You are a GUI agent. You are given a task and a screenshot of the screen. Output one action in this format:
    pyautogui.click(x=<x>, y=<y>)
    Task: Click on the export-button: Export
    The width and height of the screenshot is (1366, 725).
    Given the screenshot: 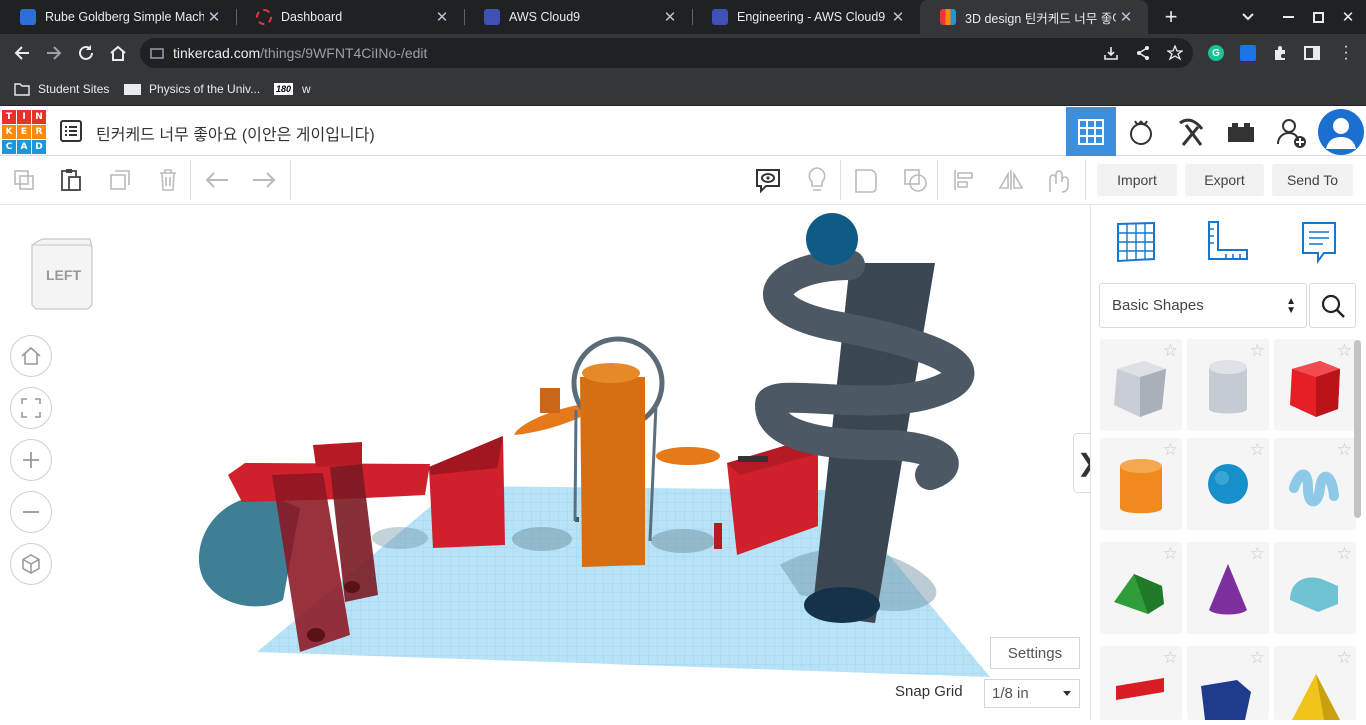 What is the action you would take?
    pyautogui.click(x=1224, y=180)
    